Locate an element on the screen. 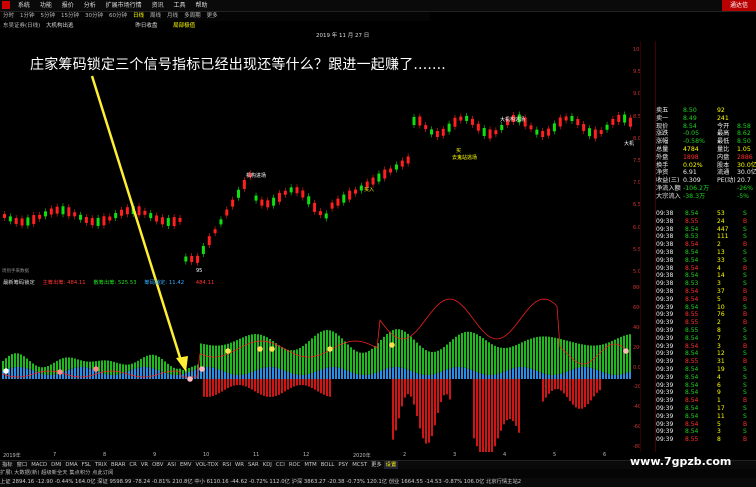 The image size is (756, 487). tick-row: 09:39 8.54 10 S is located at coordinates (701, 307).